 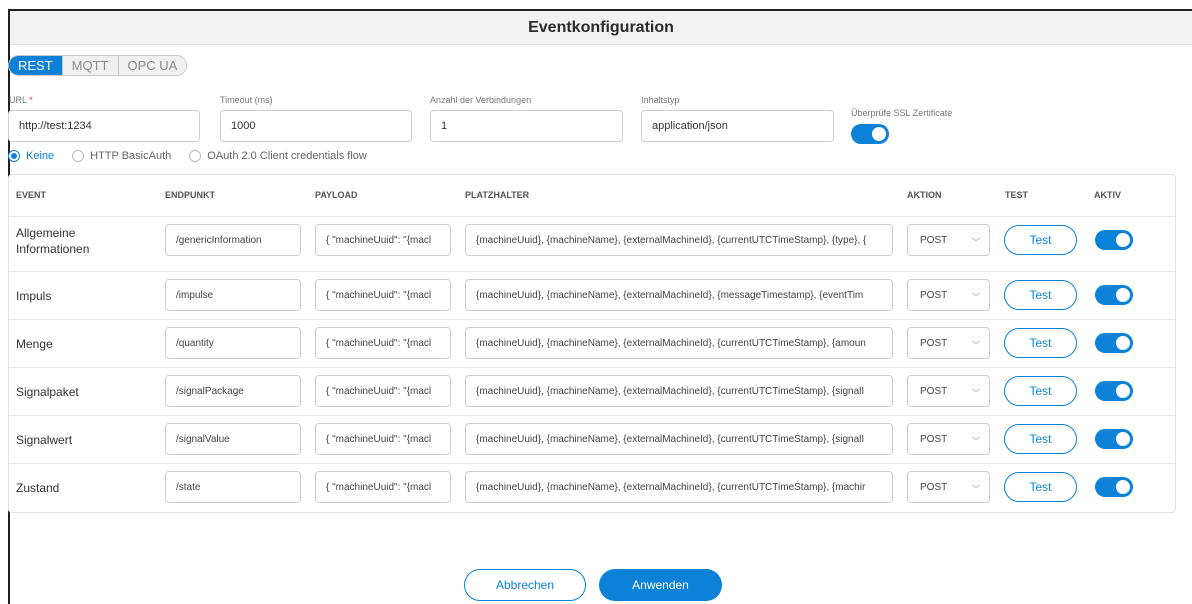 What do you see at coordinates (233, 391) in the screenshot?
I see `endpoint-input: /signalPackage` at bounding box center [233, 391].